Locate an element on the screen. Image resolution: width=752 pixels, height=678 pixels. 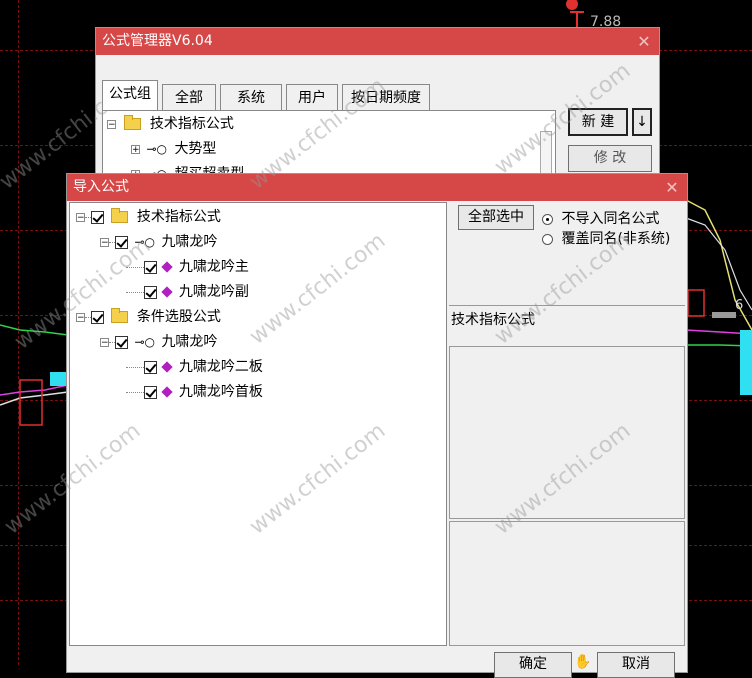
select-all-button: 全部选中 is located at coordinates (496, 217).